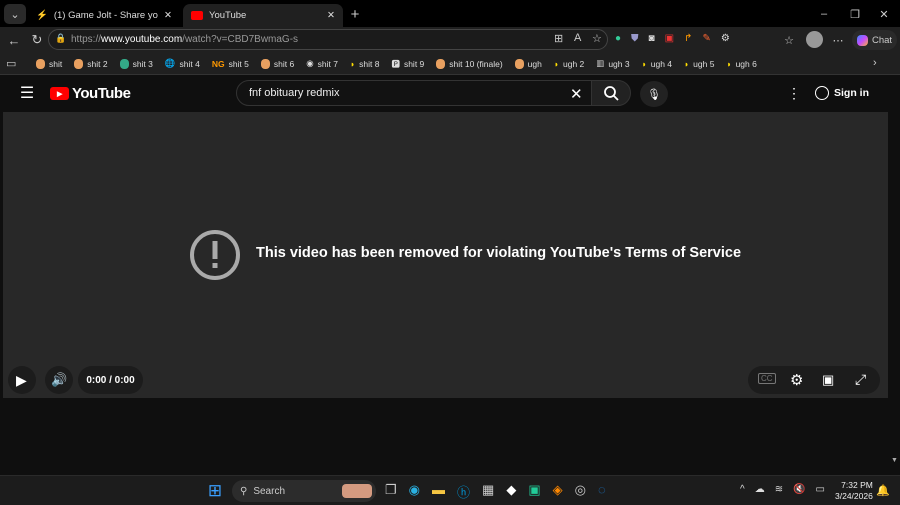  I want to click on scrollbar: ▼, so click(895, 293).